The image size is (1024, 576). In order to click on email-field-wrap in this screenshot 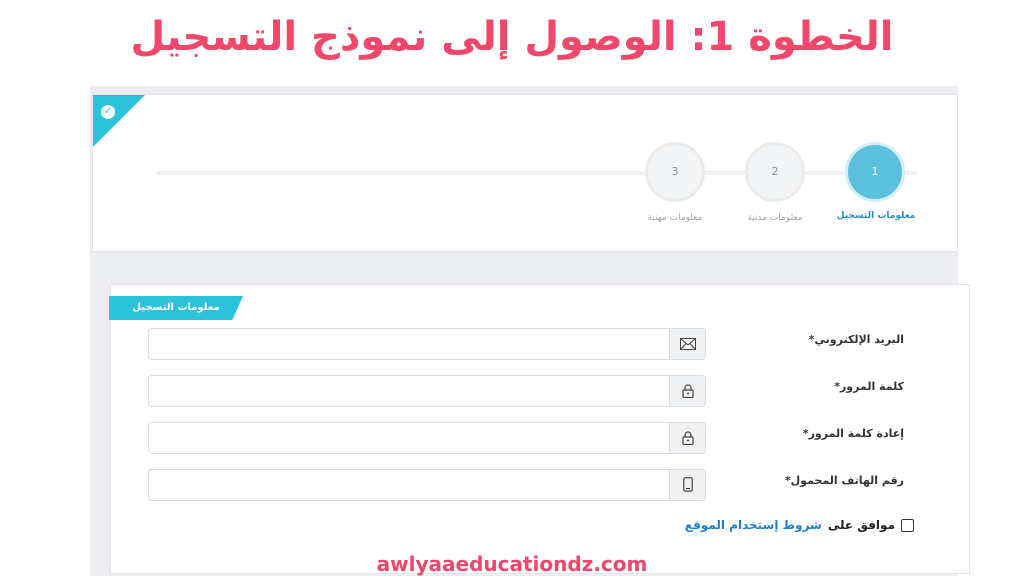, I will do `click(427, 344)`.